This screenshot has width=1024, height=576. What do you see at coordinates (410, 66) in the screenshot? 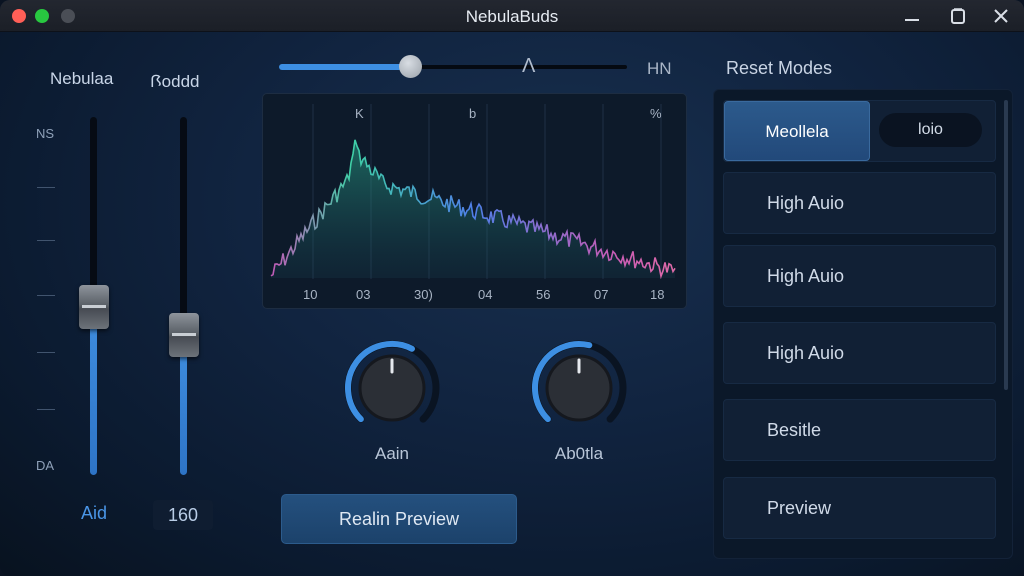
I see `top-slider-thumb` at bounding box center [410, 66].